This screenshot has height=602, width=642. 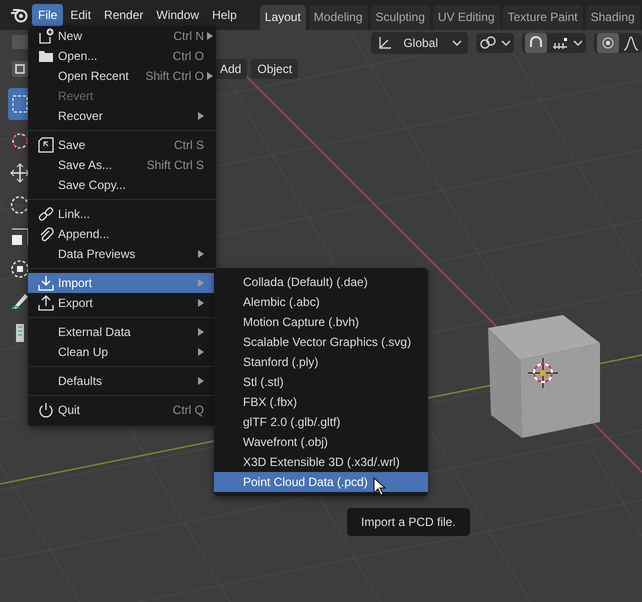 What do you see at coordinates (321, 282) in the screenshot?
I see `menu-item: Collada (Default) (.dae)` at bounding box center [321, 282].